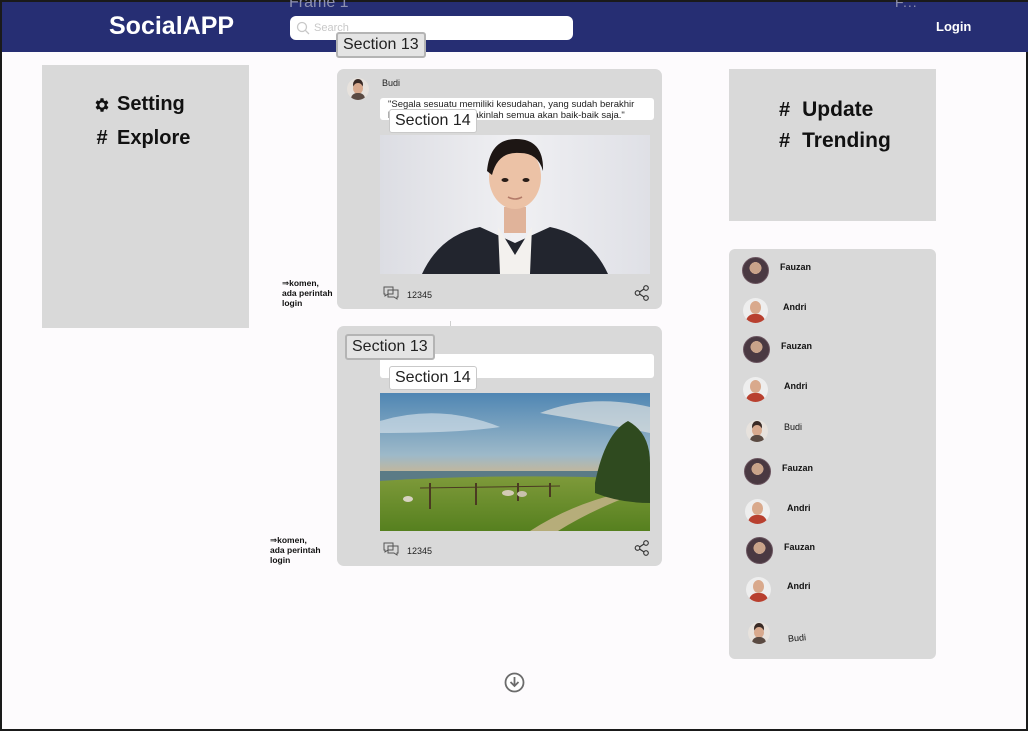  Describe the element at coordinates (145, 196) in the screenshot. I see `left-menu-panel: Setting # Explore` at that location.